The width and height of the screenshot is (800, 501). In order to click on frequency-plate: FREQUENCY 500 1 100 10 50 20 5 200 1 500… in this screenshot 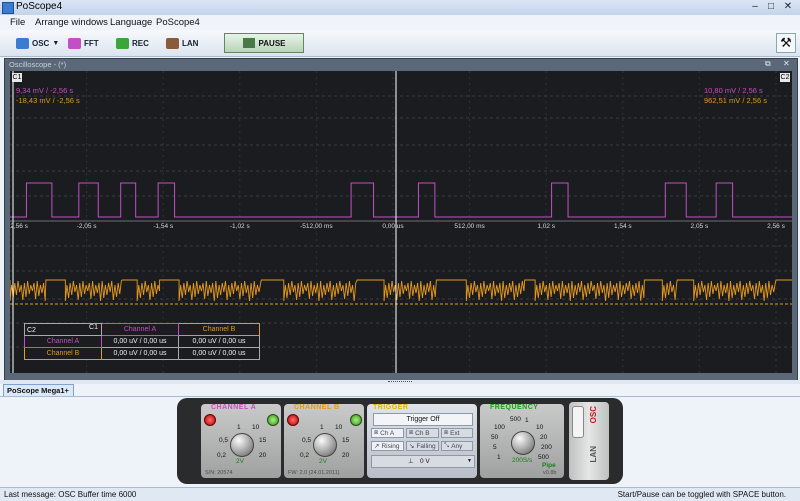, I will do `click(522, 441)`.